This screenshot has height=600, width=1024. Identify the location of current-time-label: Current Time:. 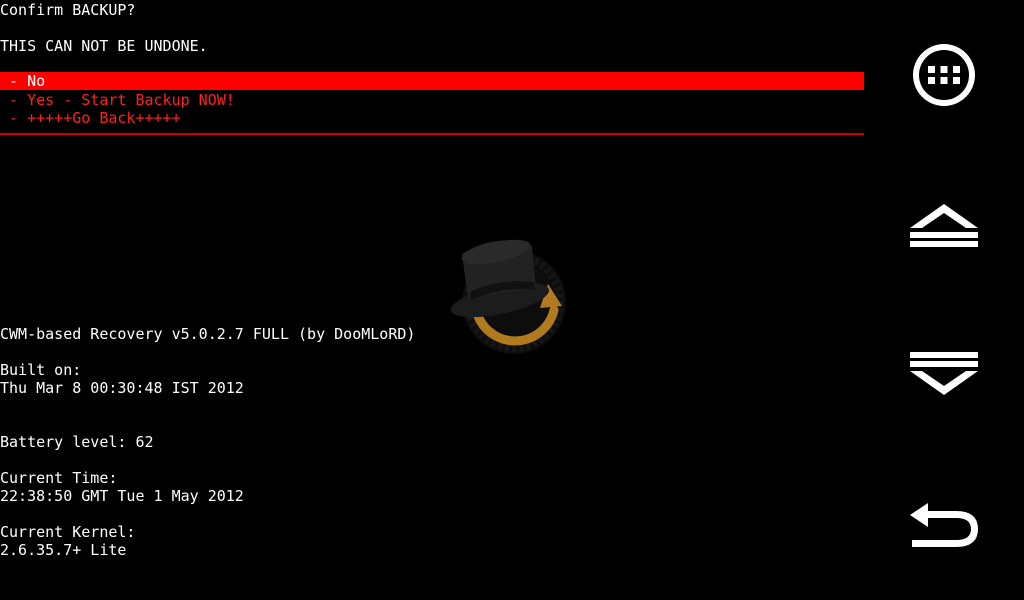
(59, 478).